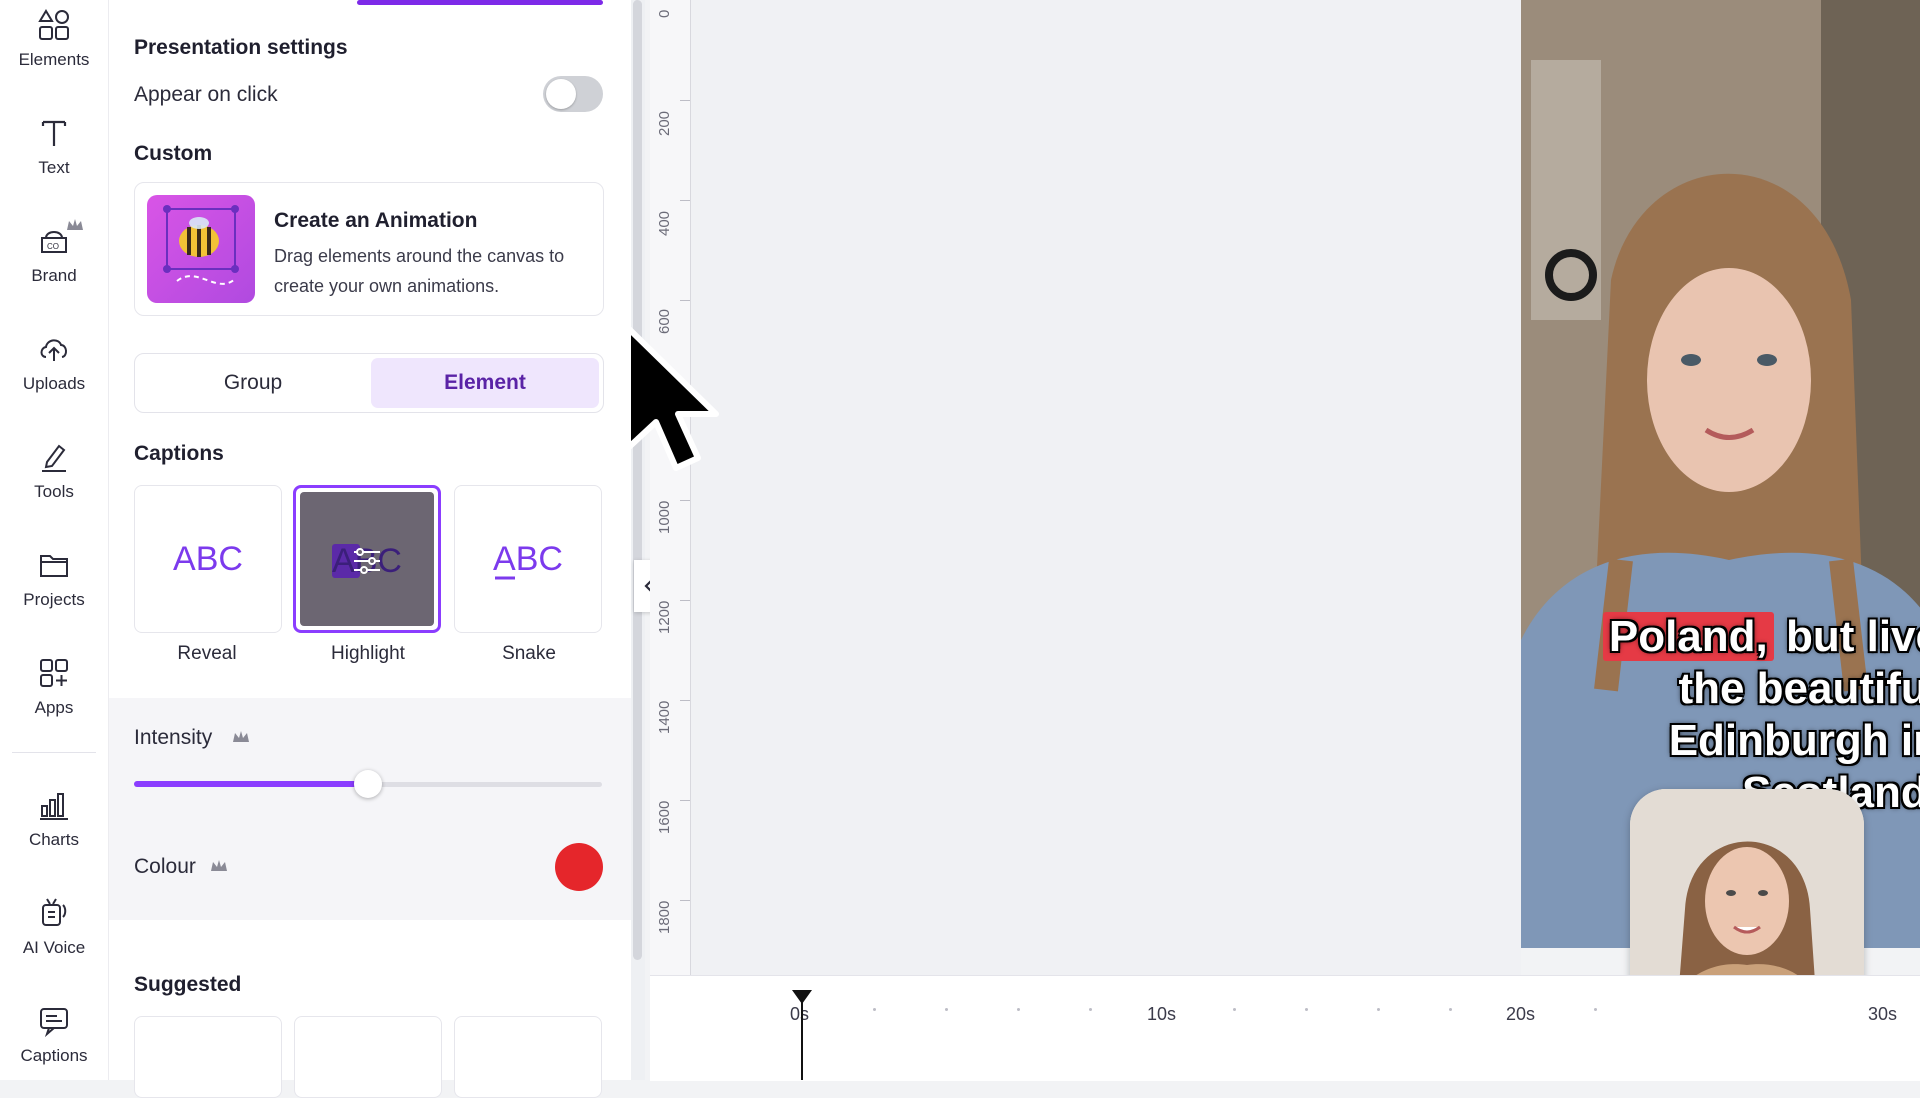  I want to click on sidebar-item-uploads: Uploads, so click(54, 363).